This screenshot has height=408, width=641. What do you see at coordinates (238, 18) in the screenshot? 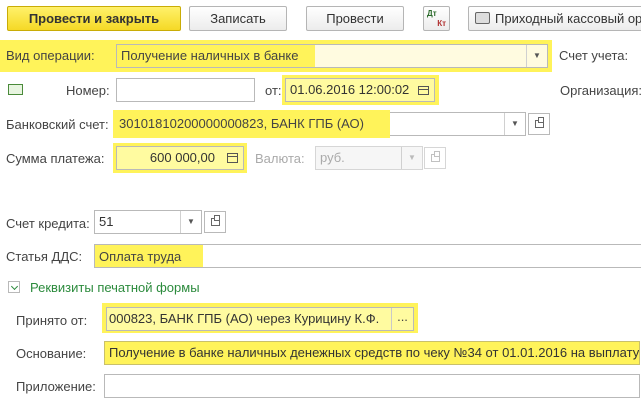
I see `save-button: Записать` at bounding box center [238, 18].